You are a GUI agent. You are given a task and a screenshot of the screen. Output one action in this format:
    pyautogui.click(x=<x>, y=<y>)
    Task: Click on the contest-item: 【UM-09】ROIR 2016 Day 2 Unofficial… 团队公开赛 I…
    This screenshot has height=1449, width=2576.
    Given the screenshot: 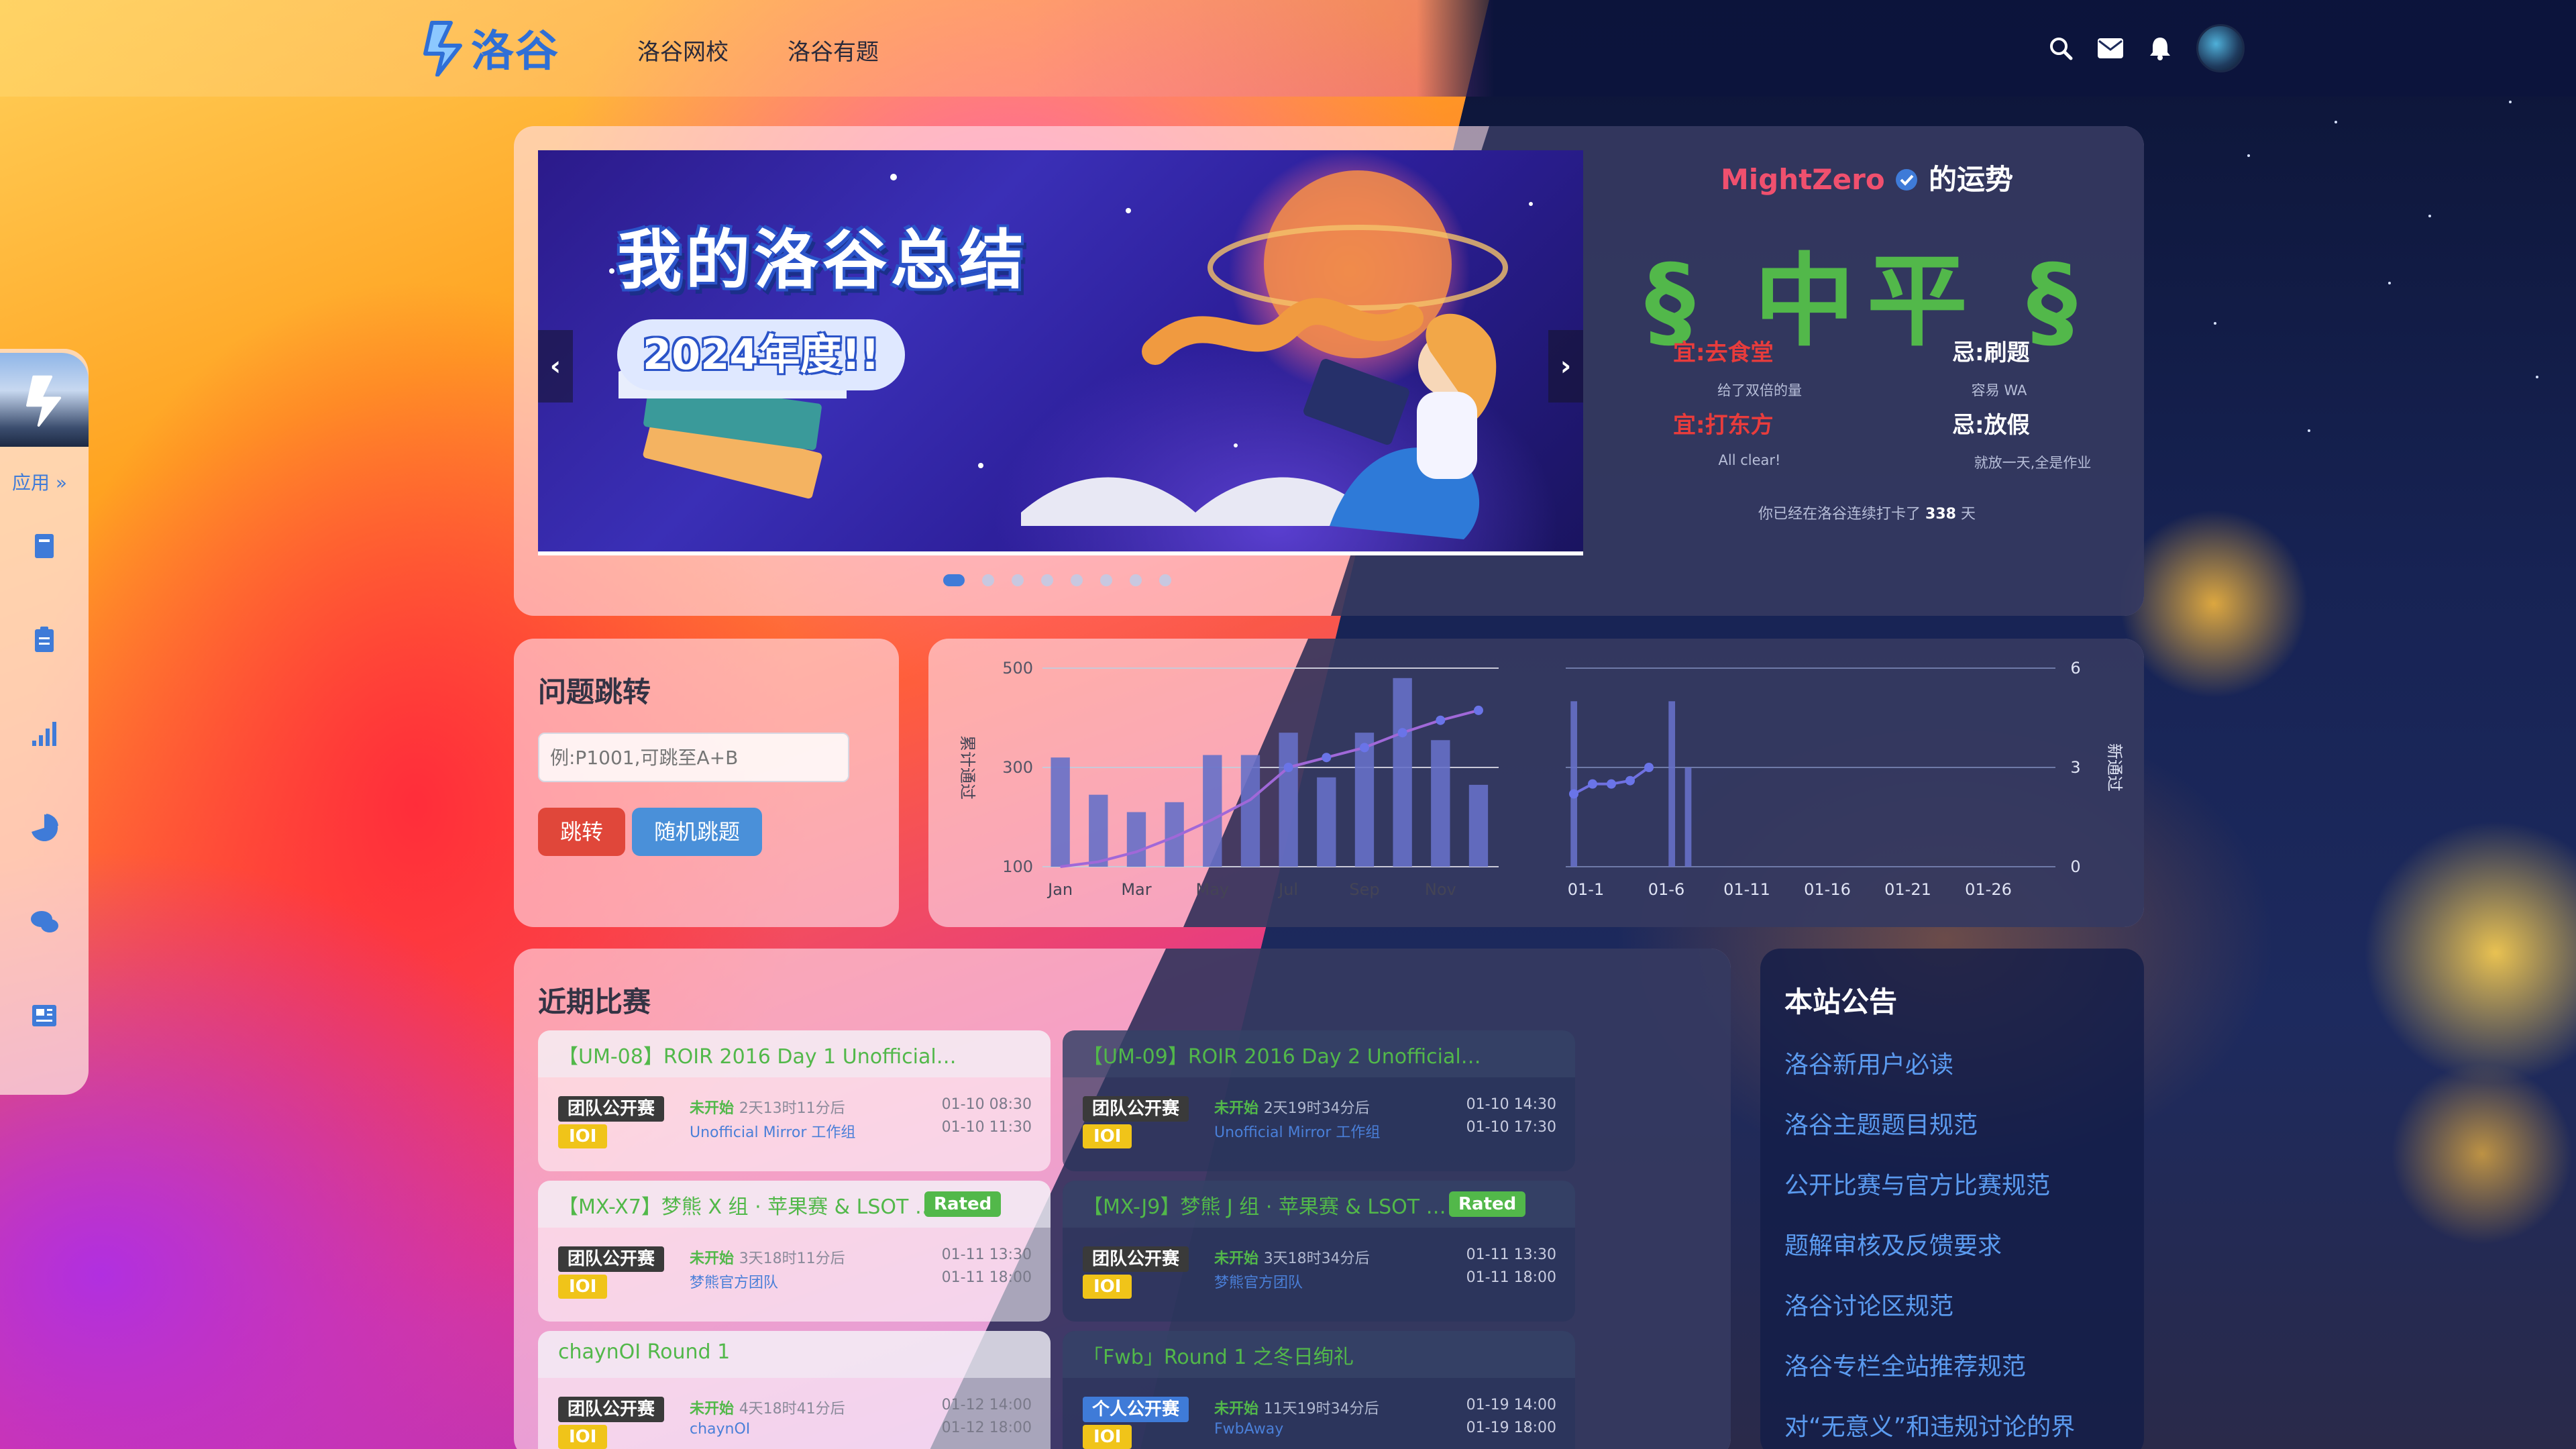 What is the action you would take?
    pyautogui.click(x=1319, y=1100)
    